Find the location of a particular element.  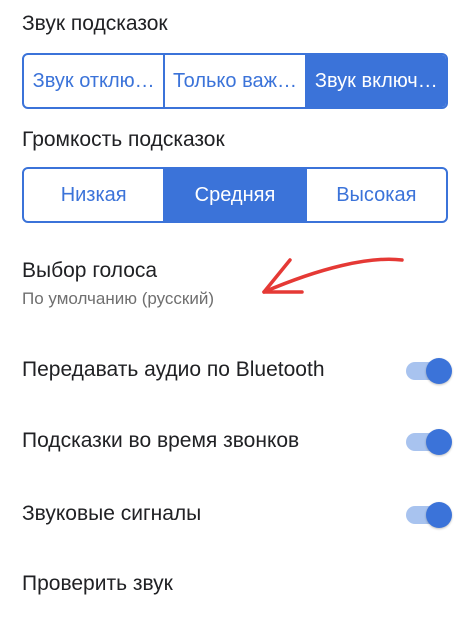

hint-volume-option-low: Низкая is located at coordinates (95, 195).